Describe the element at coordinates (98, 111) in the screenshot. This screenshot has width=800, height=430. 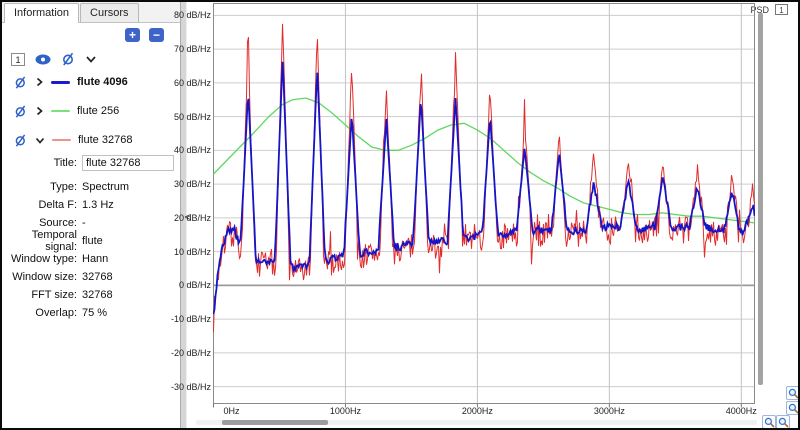
I see `legend-item-label: flute 256` at that location.